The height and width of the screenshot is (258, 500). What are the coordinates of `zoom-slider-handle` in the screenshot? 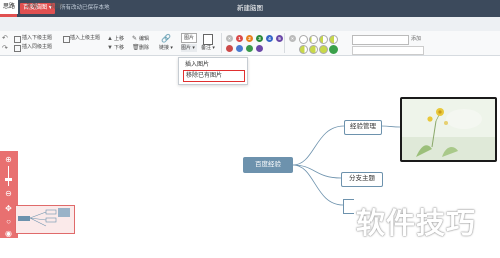 It's located at (8, 179).